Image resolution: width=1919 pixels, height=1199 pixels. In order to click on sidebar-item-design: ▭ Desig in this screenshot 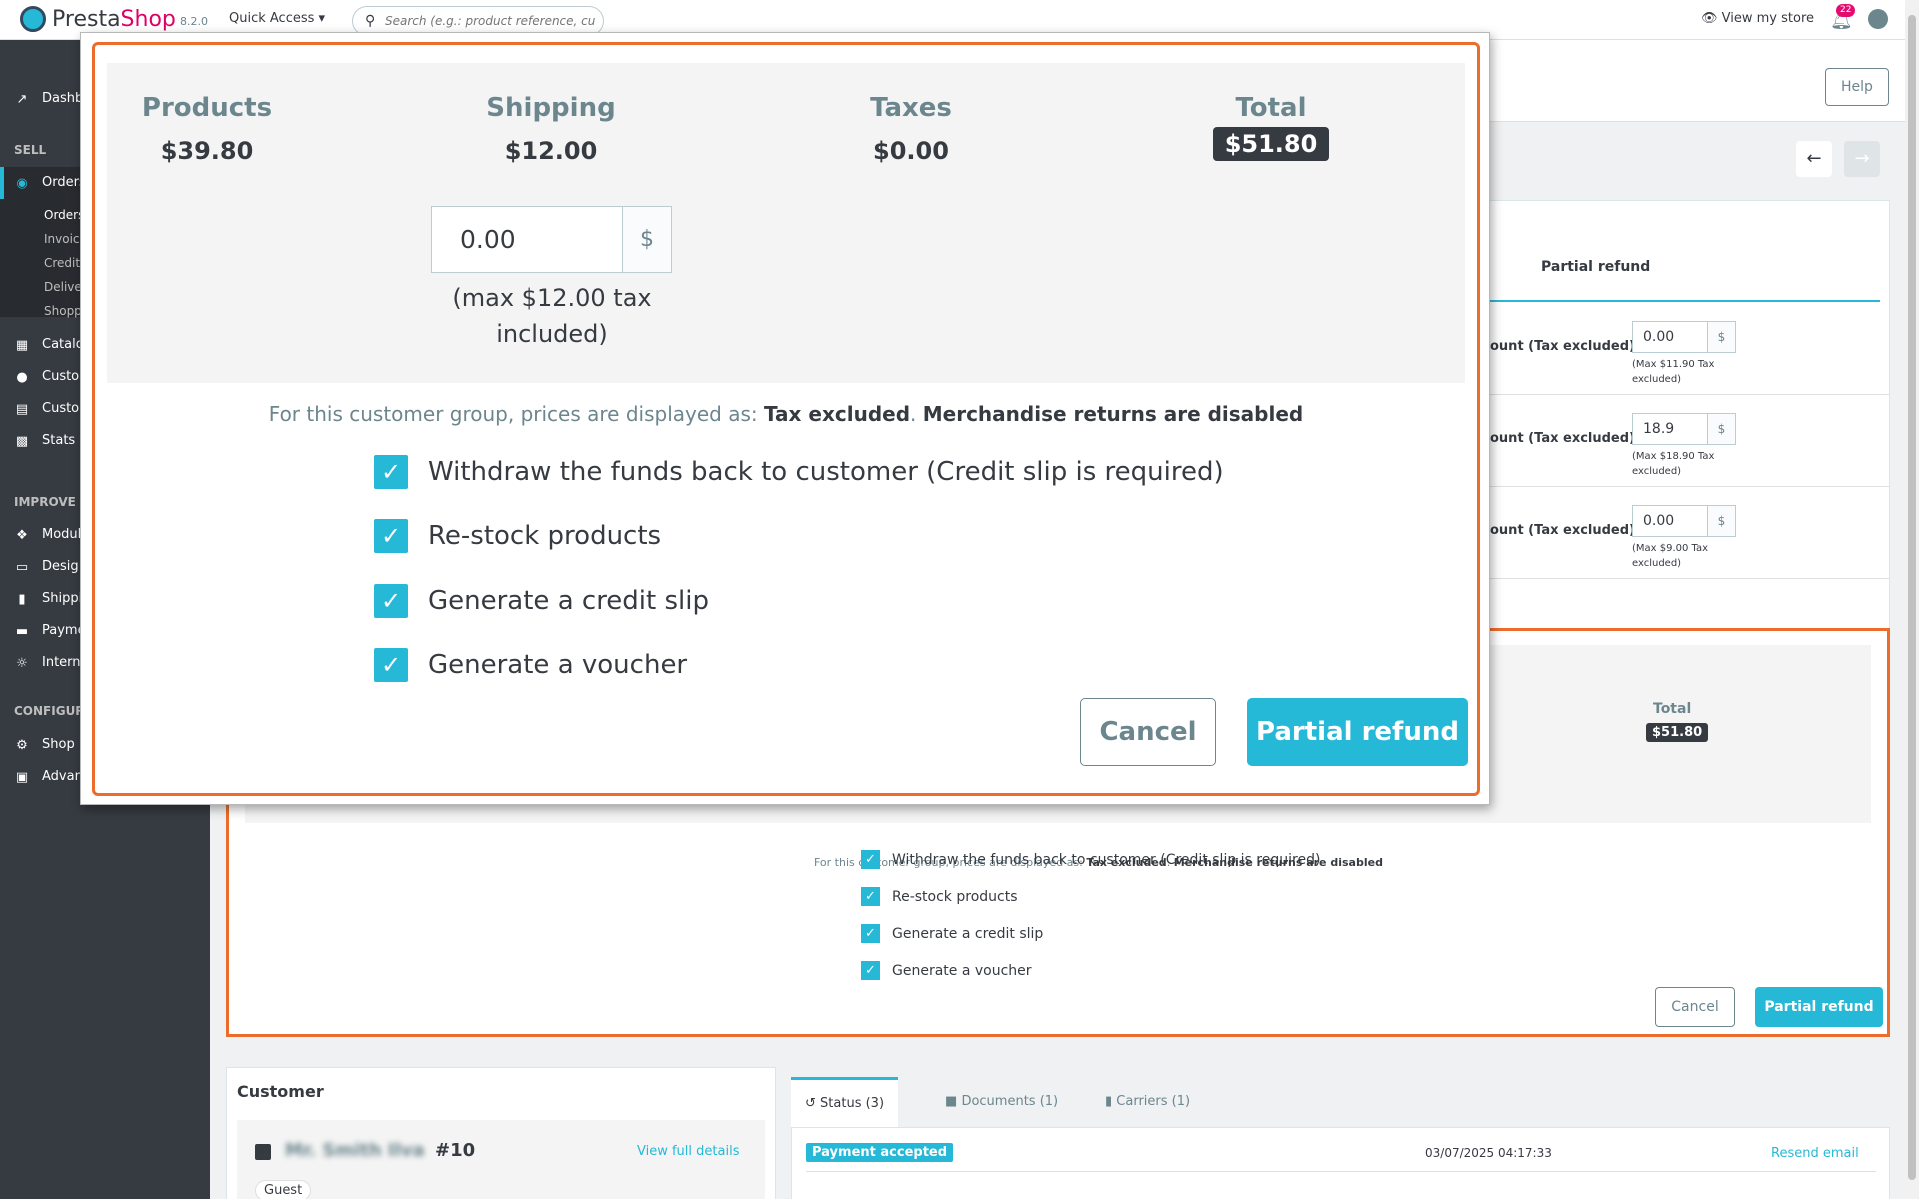, I will do `click(46, 567)`.